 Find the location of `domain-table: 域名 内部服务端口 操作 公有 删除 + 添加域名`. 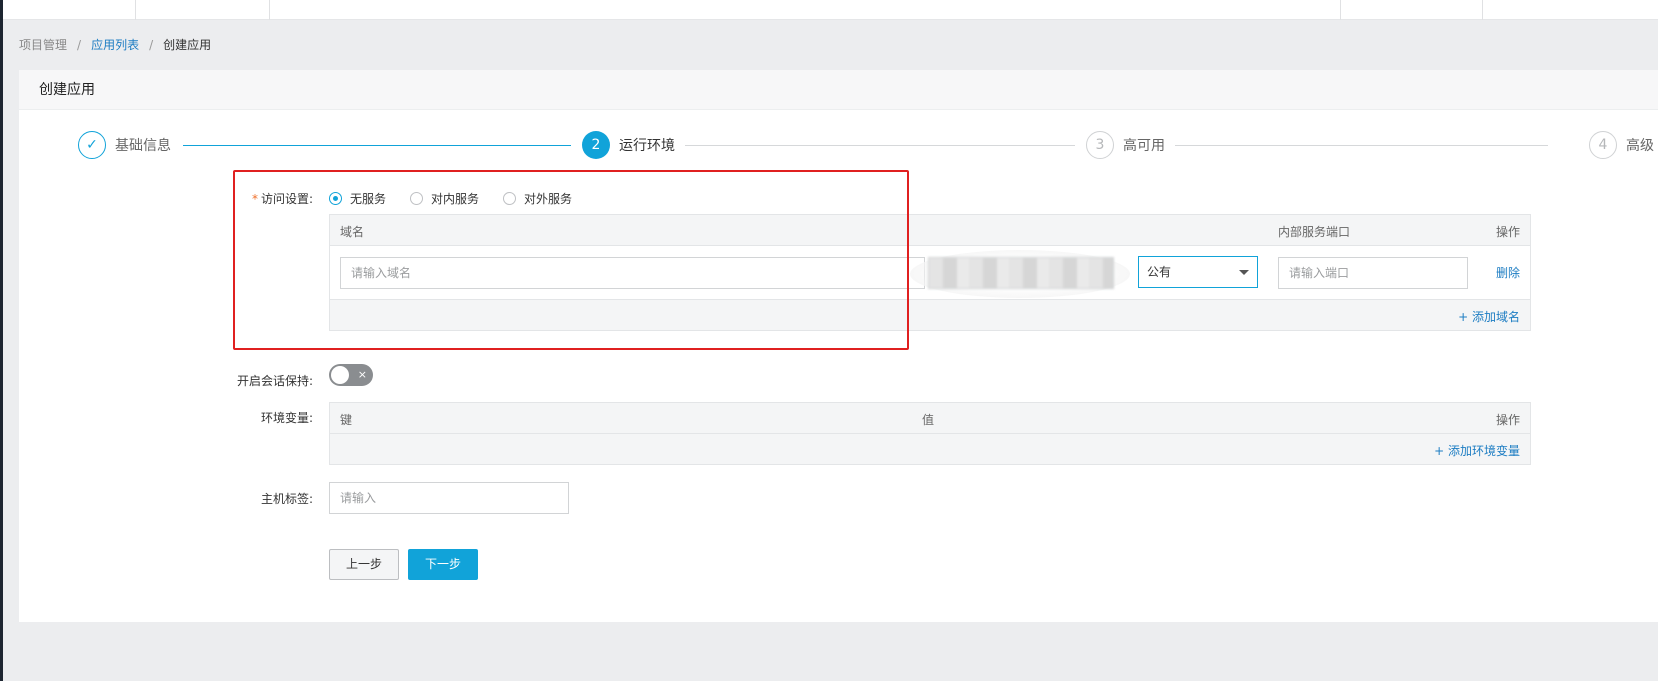

domain-table: 域名 内部服务端口 操作 公有 删除 + 添加域名 is located at coordinates (930, 272).